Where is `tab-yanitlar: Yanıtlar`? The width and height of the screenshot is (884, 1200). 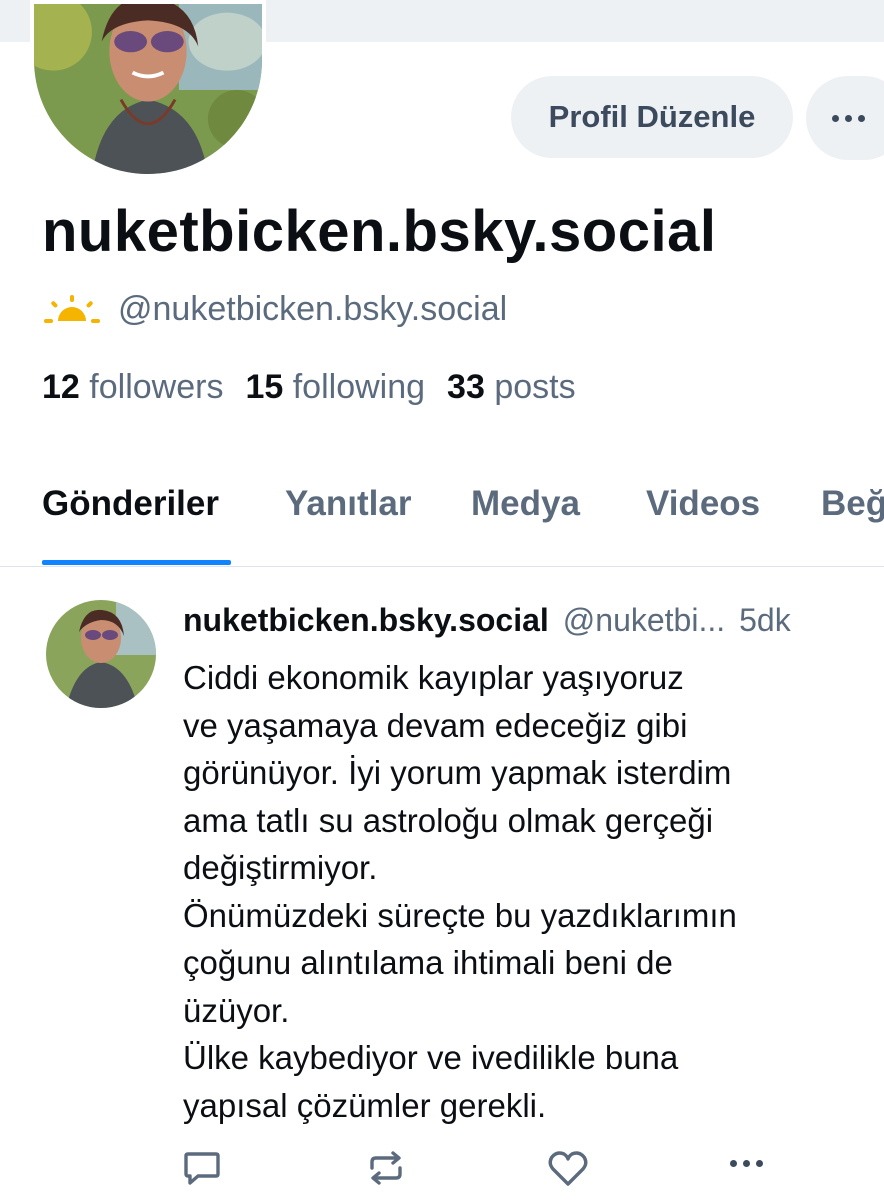 tab-yanitlar: Yanıtlar is located at coordinates (348, 504).